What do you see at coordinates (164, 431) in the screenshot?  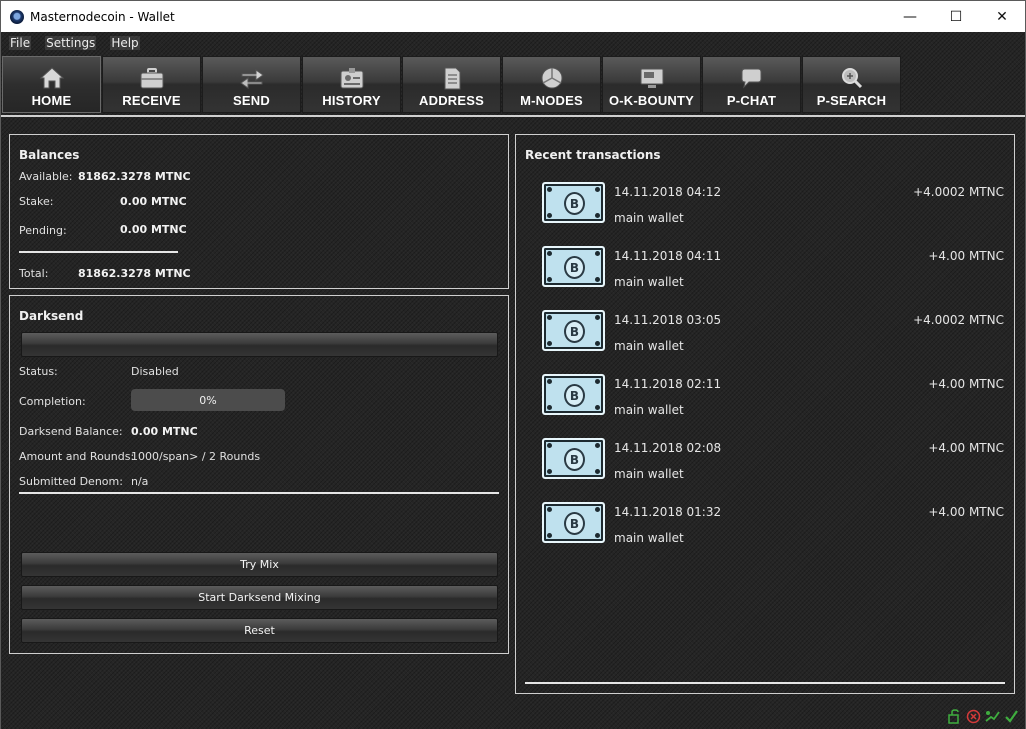 I see `darksend-balance-value: 0.00 MTNC` at bounding box center [164, 431].